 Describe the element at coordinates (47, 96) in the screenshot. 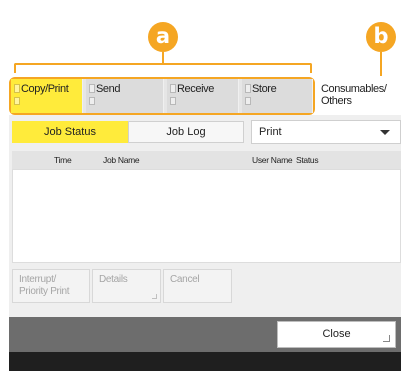

I see `tab-copy-print: Copy/Print` at that location.